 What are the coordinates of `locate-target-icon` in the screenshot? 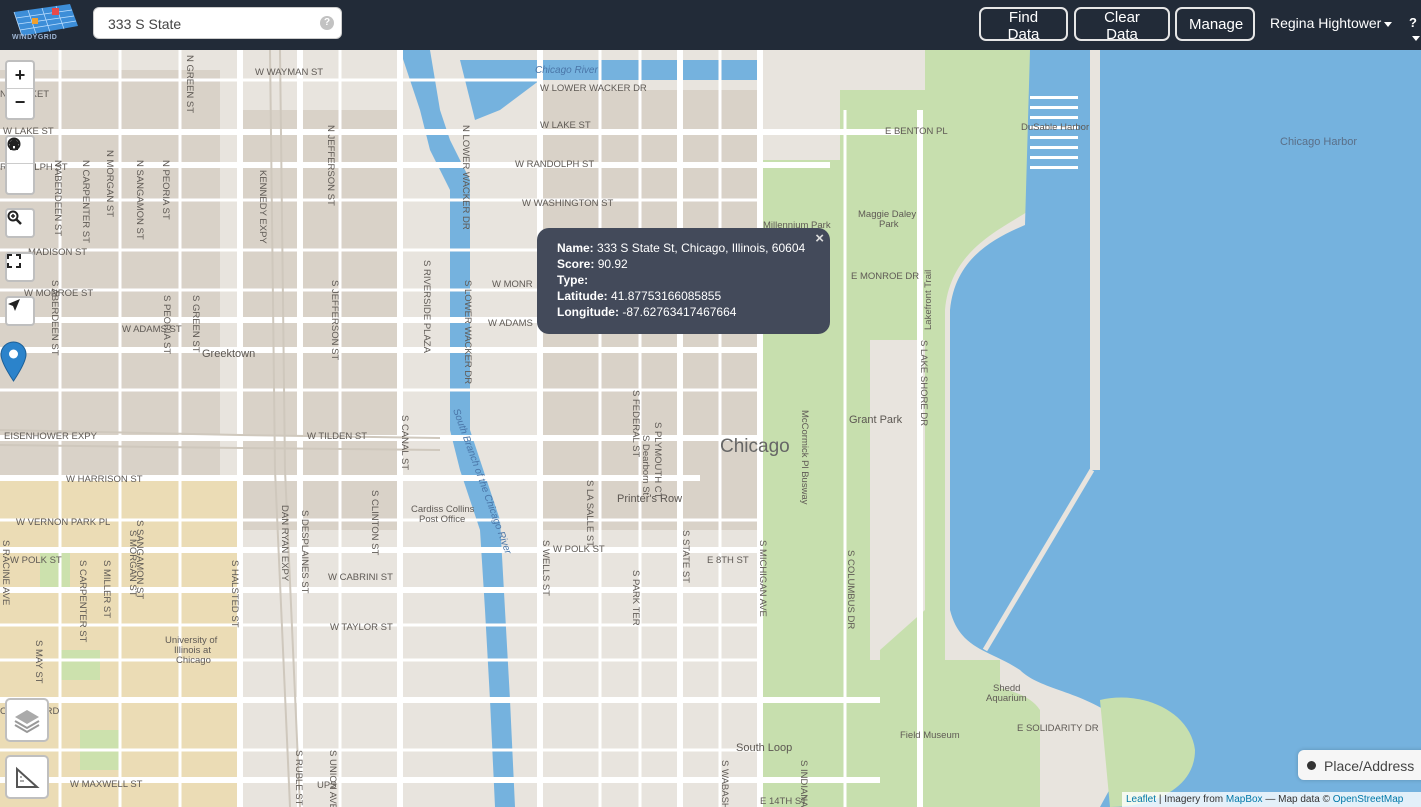 It's located at (20, 163).